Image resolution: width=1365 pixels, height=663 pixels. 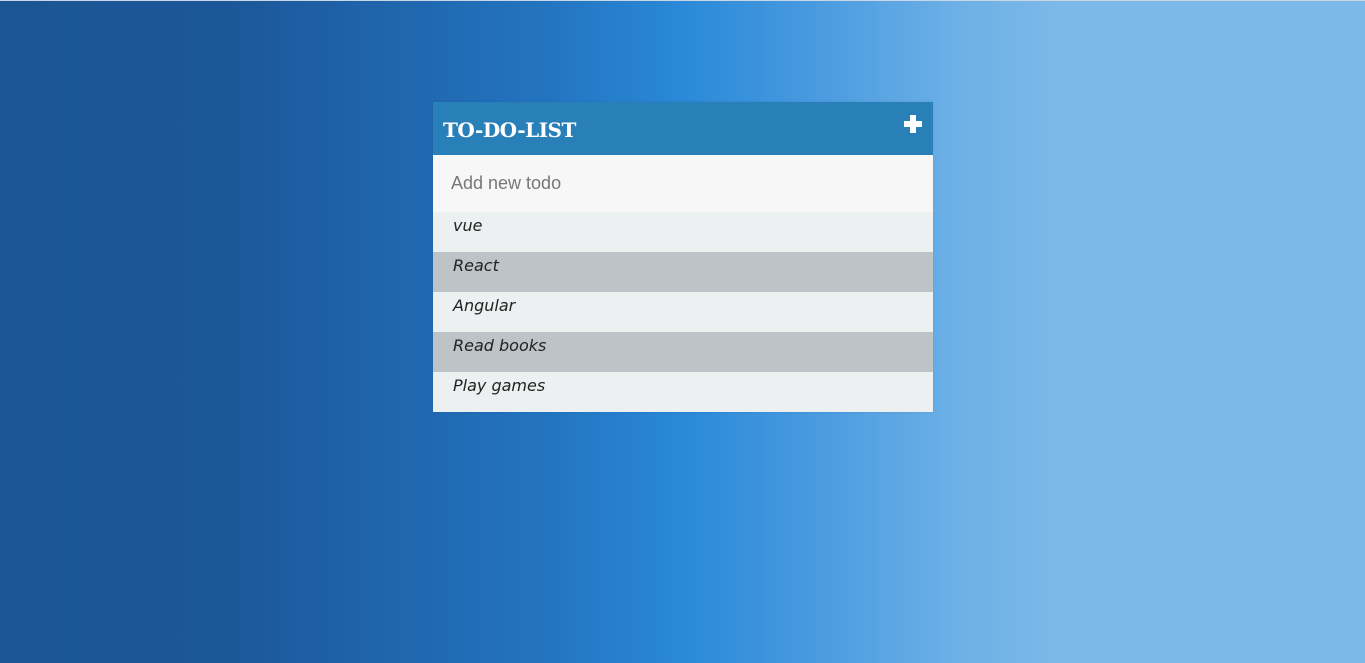 I want to click on plus-icon, so click(x=913, y=124).